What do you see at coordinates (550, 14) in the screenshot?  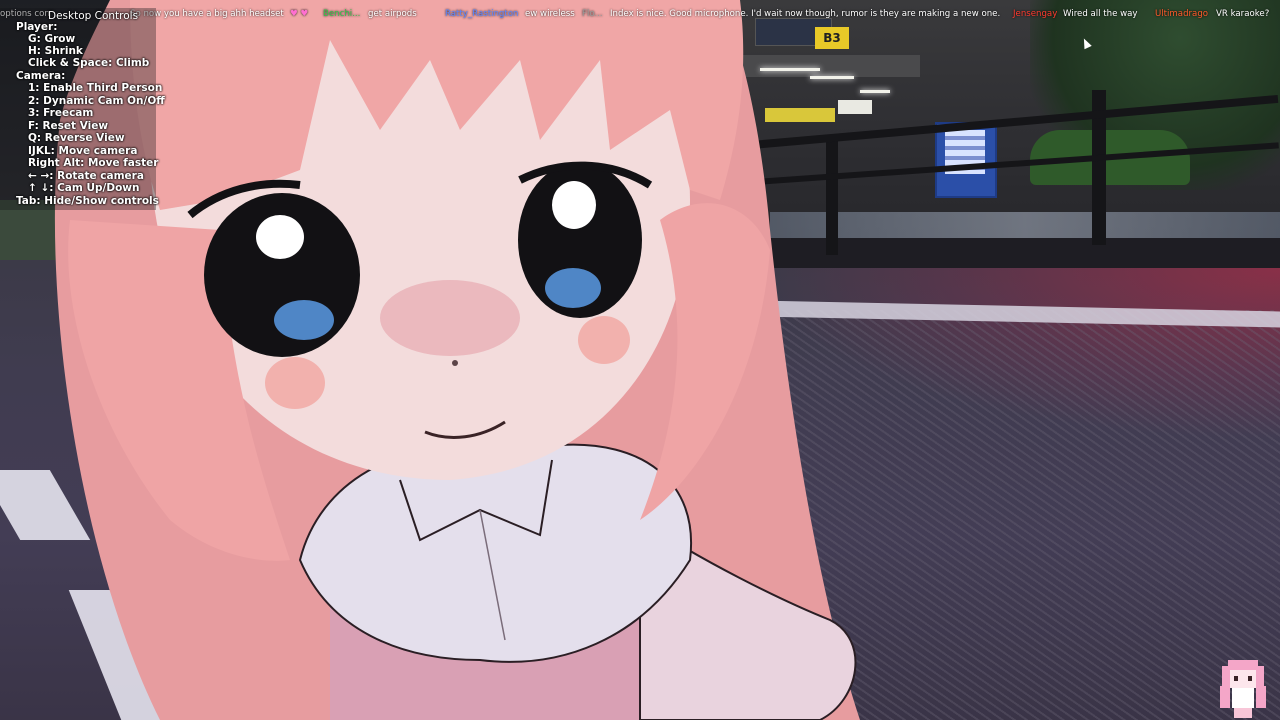 I see `chat-message: ew wireless` at bounding box center [550, 14].